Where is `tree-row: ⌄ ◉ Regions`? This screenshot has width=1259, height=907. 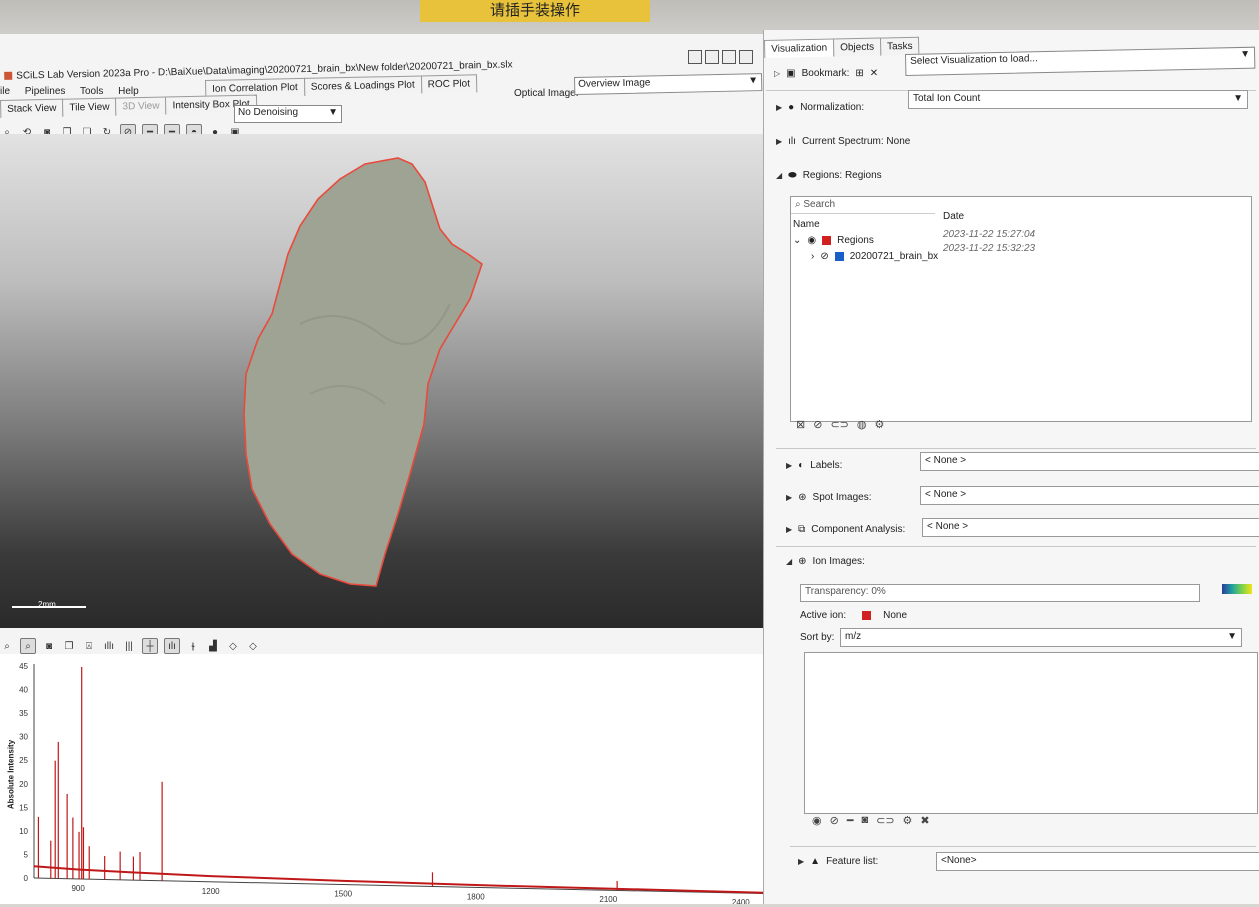 tree-row: ⌄ ◉ Regions is located at coordinates (833, 240).